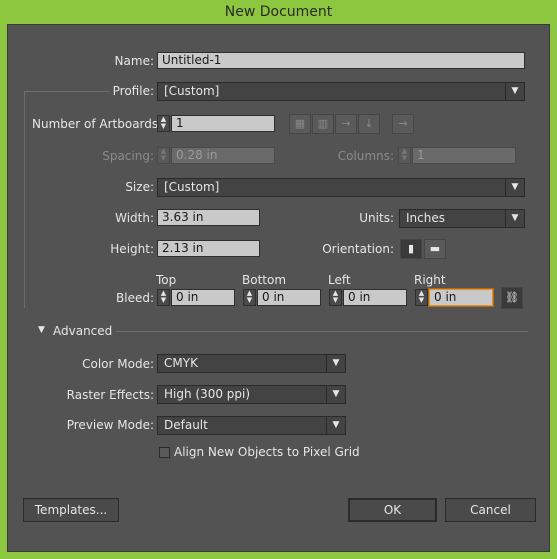 This screenshot has height=559, width=557. What do you see at coordinates (223, 123) in the screenshot?
I see `artboards-input: 1` at bounding box center [223, 123].